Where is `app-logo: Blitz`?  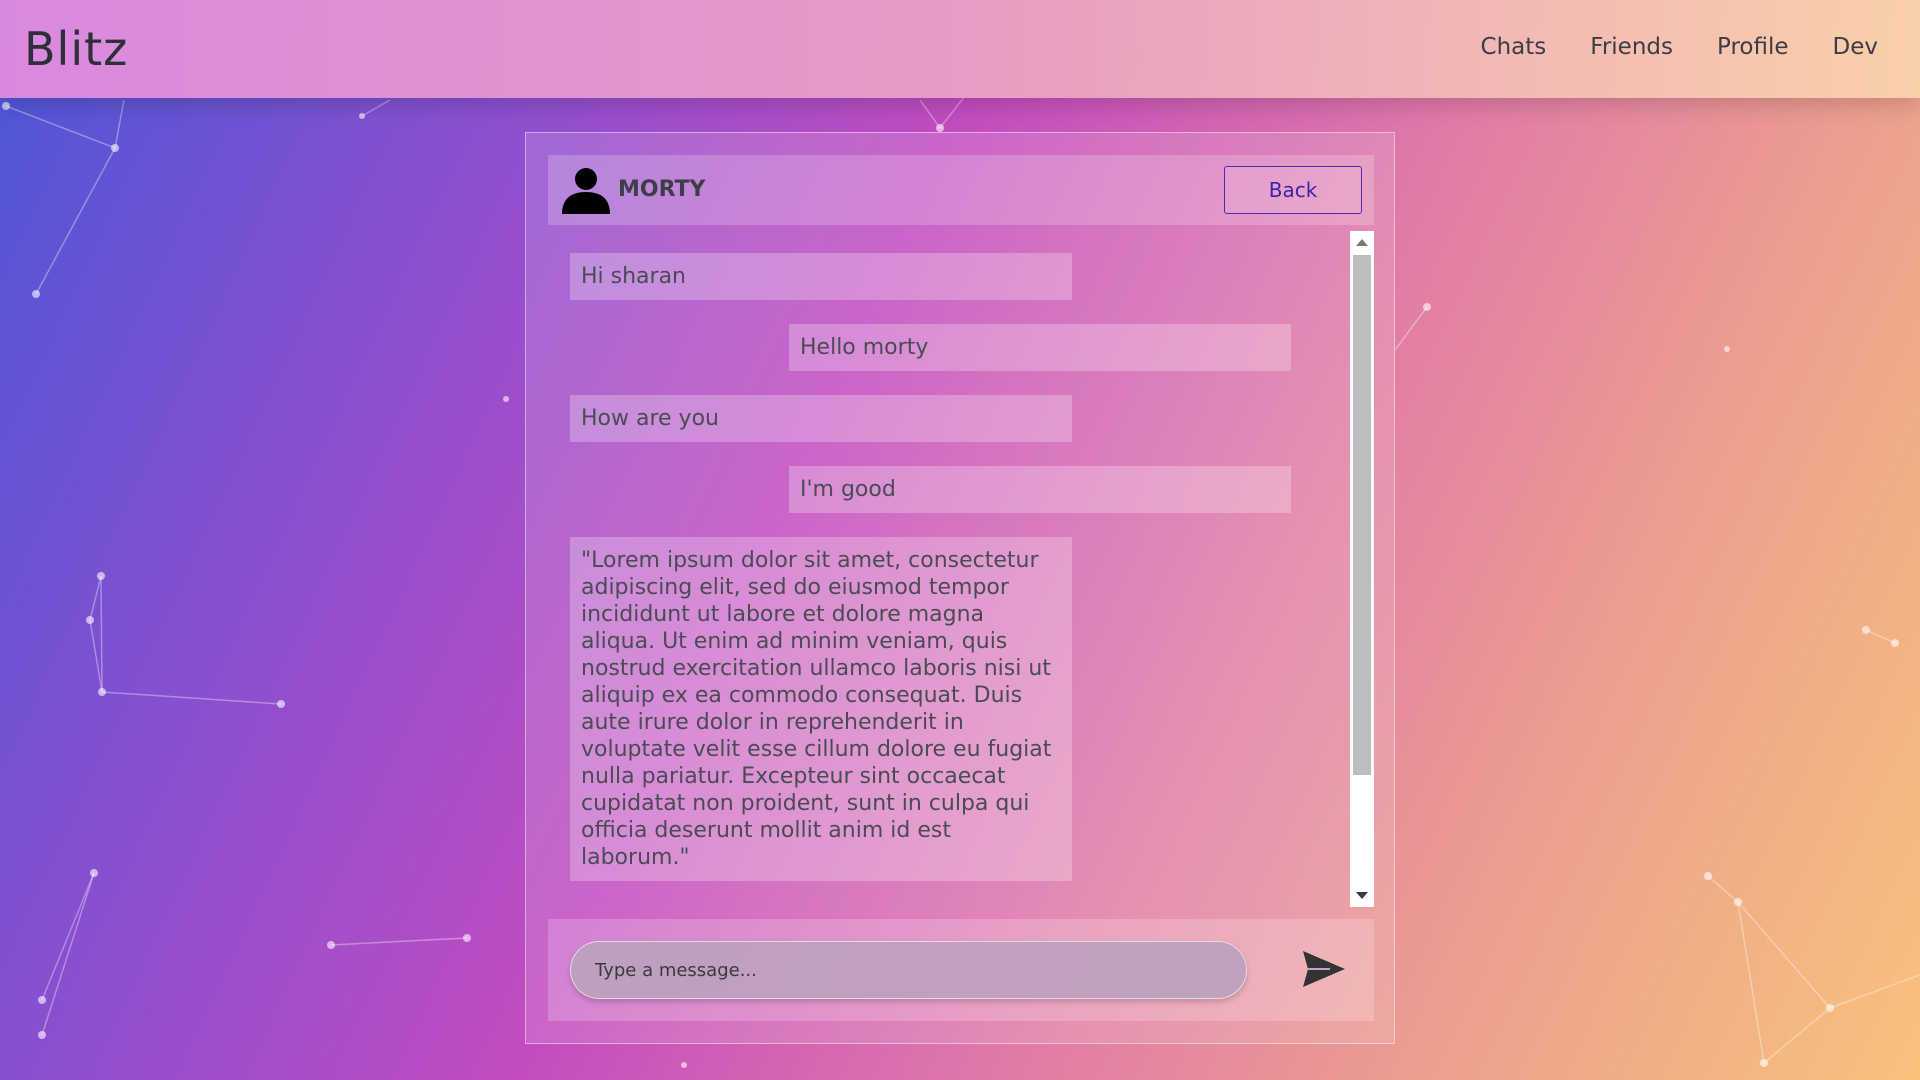 app-logo: Blitz is located at coordinates (76, 49).